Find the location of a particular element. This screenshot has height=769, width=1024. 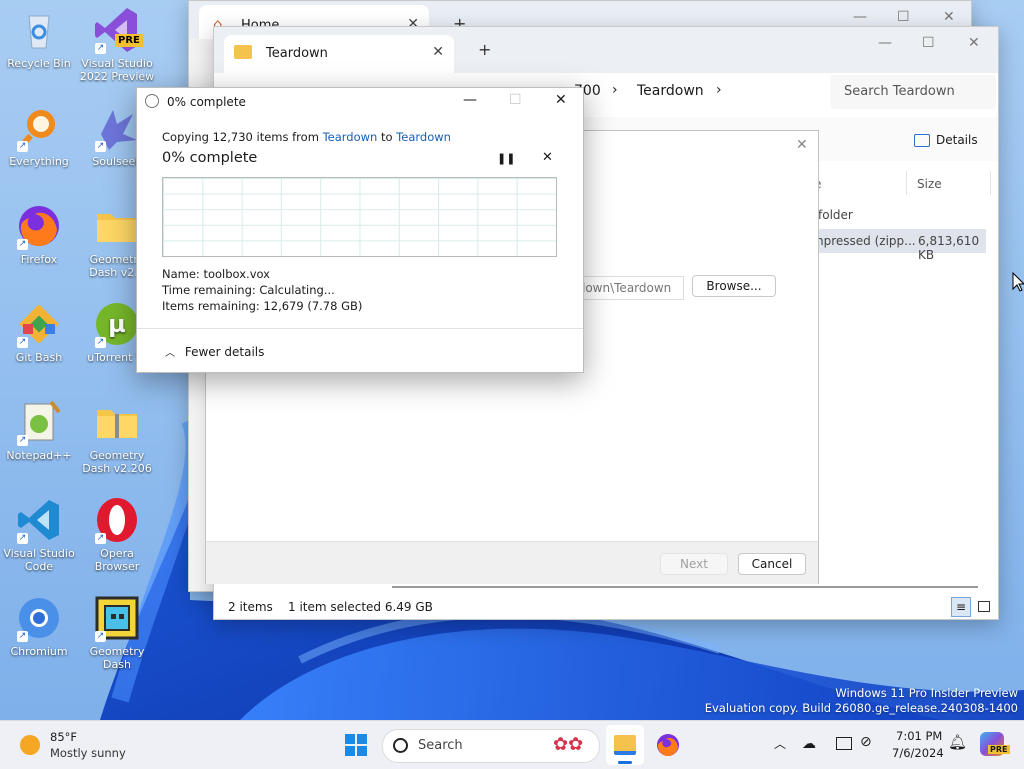

clock-icon is located at coordinates (152, 101).